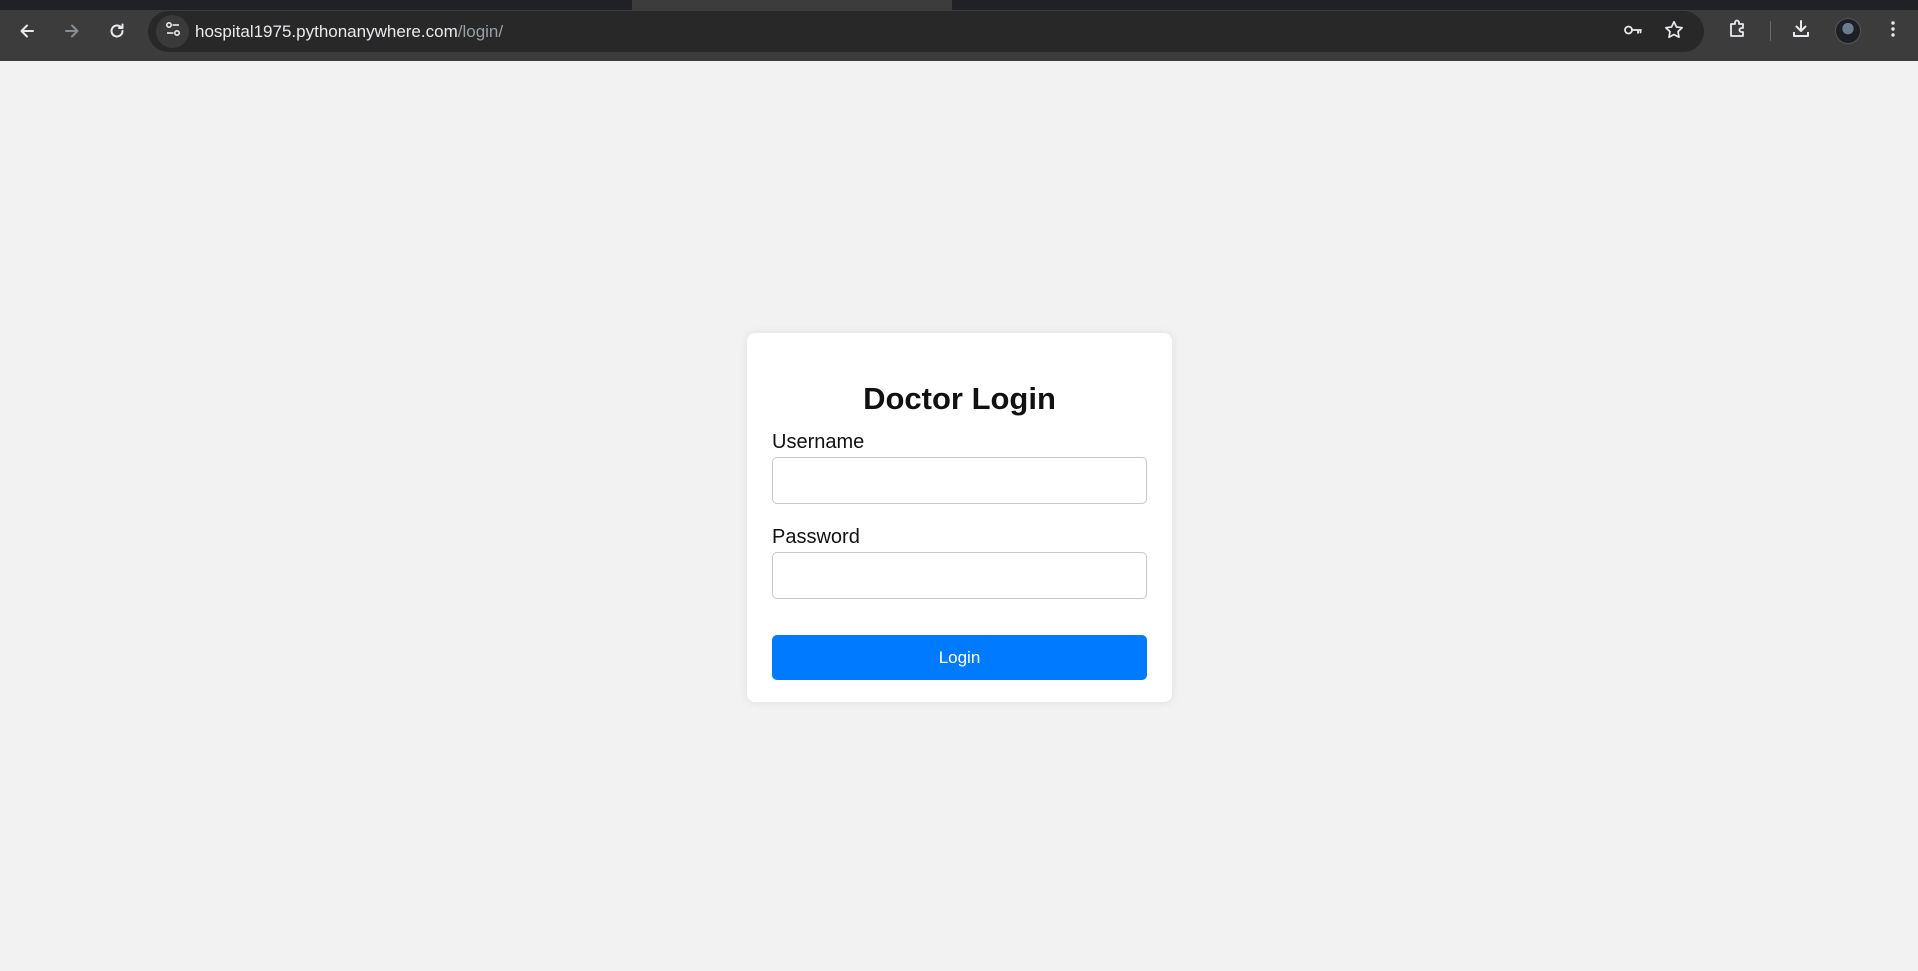 This screenshot has width=1918, height=971. What do you see at coordinates (959, 657) in the screenshot?
I see `login-button: Login` at bounding box center [959, 657].